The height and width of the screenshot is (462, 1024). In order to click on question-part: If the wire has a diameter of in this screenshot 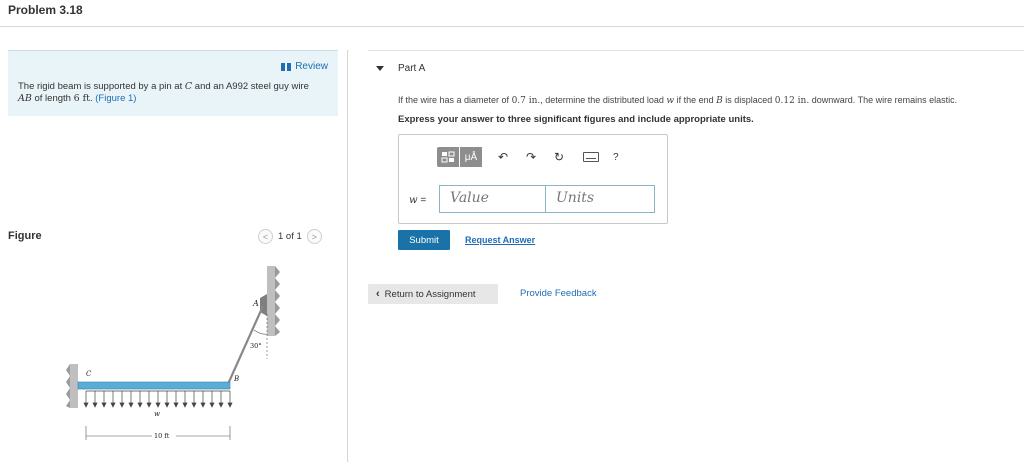, I will do `click(455, 100)`.